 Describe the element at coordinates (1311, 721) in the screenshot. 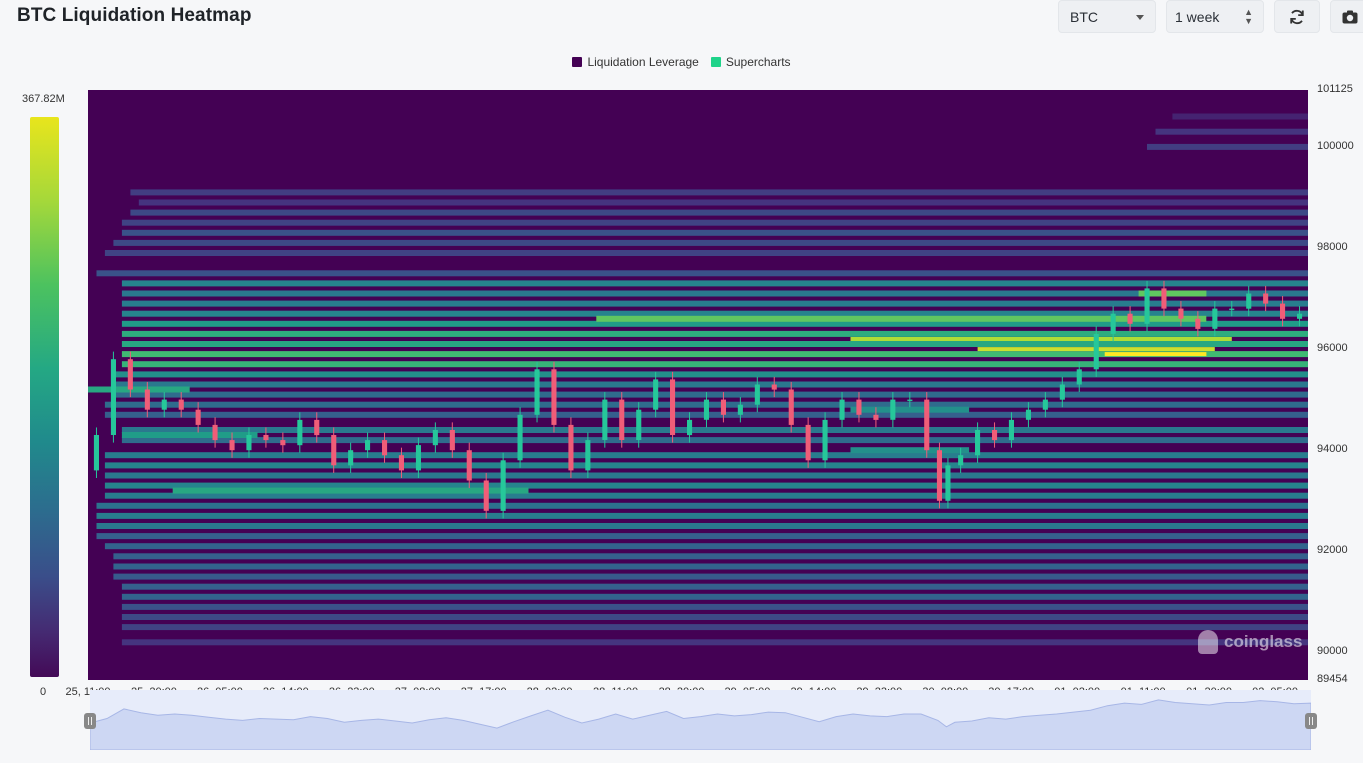

I see `navigator-right-handle` at that location.